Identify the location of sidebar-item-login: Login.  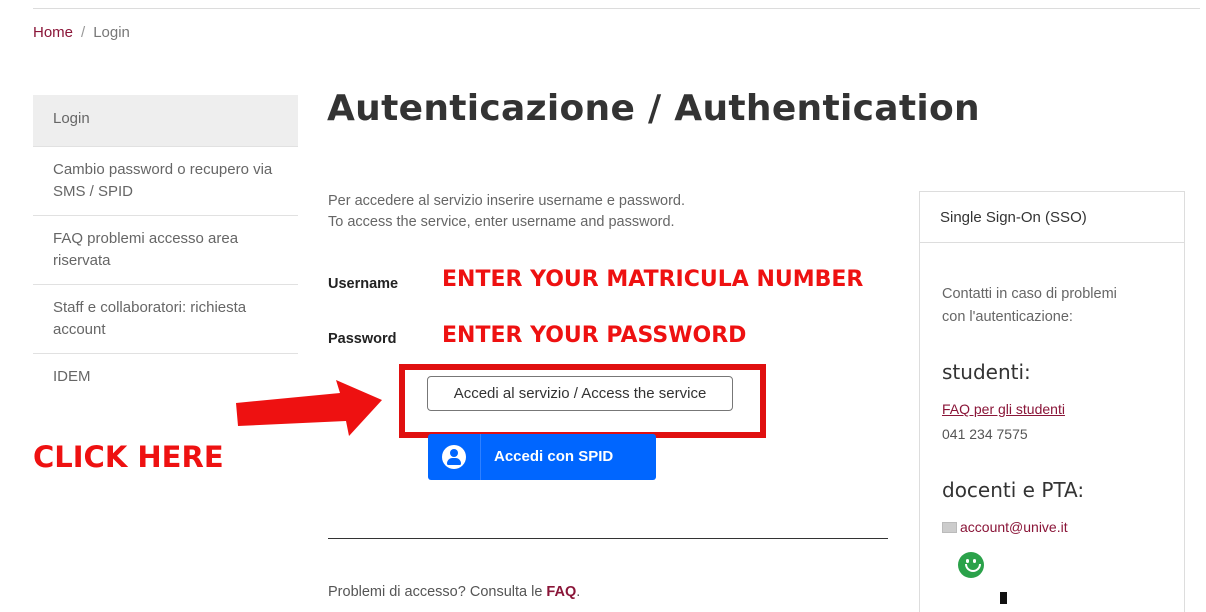
(165, 121).